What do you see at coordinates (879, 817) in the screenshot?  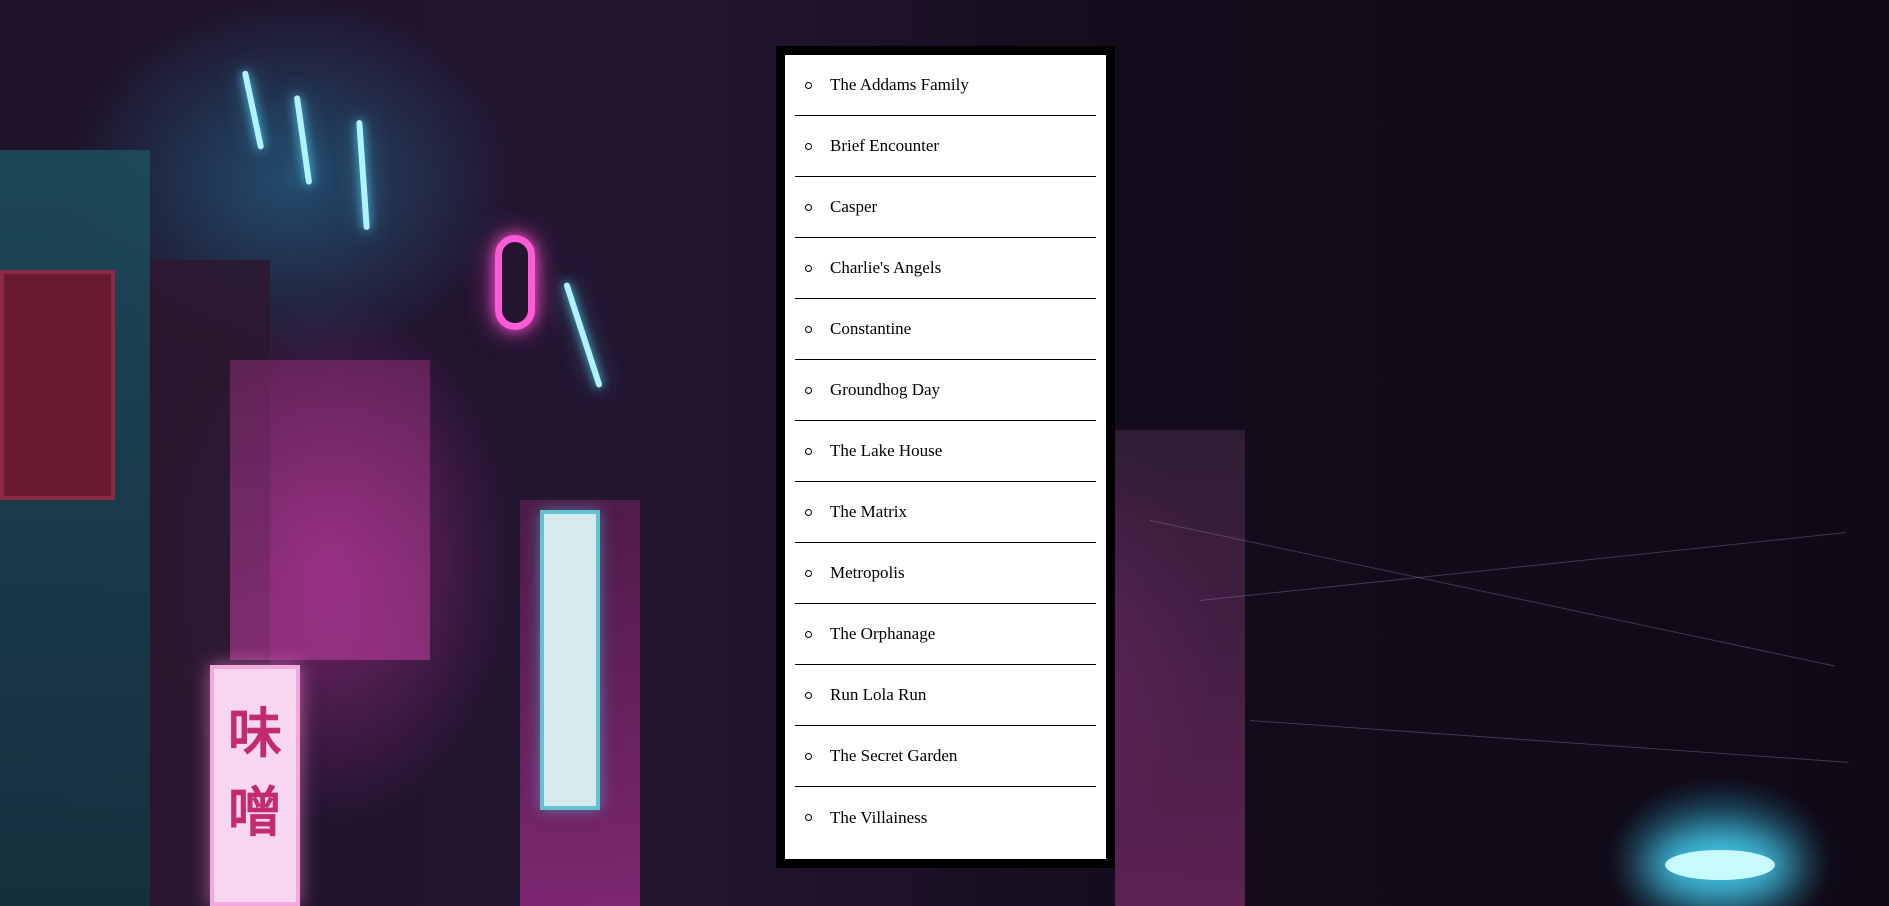 I see `movie-title: The Villainess` at bounding box center [879, 817].